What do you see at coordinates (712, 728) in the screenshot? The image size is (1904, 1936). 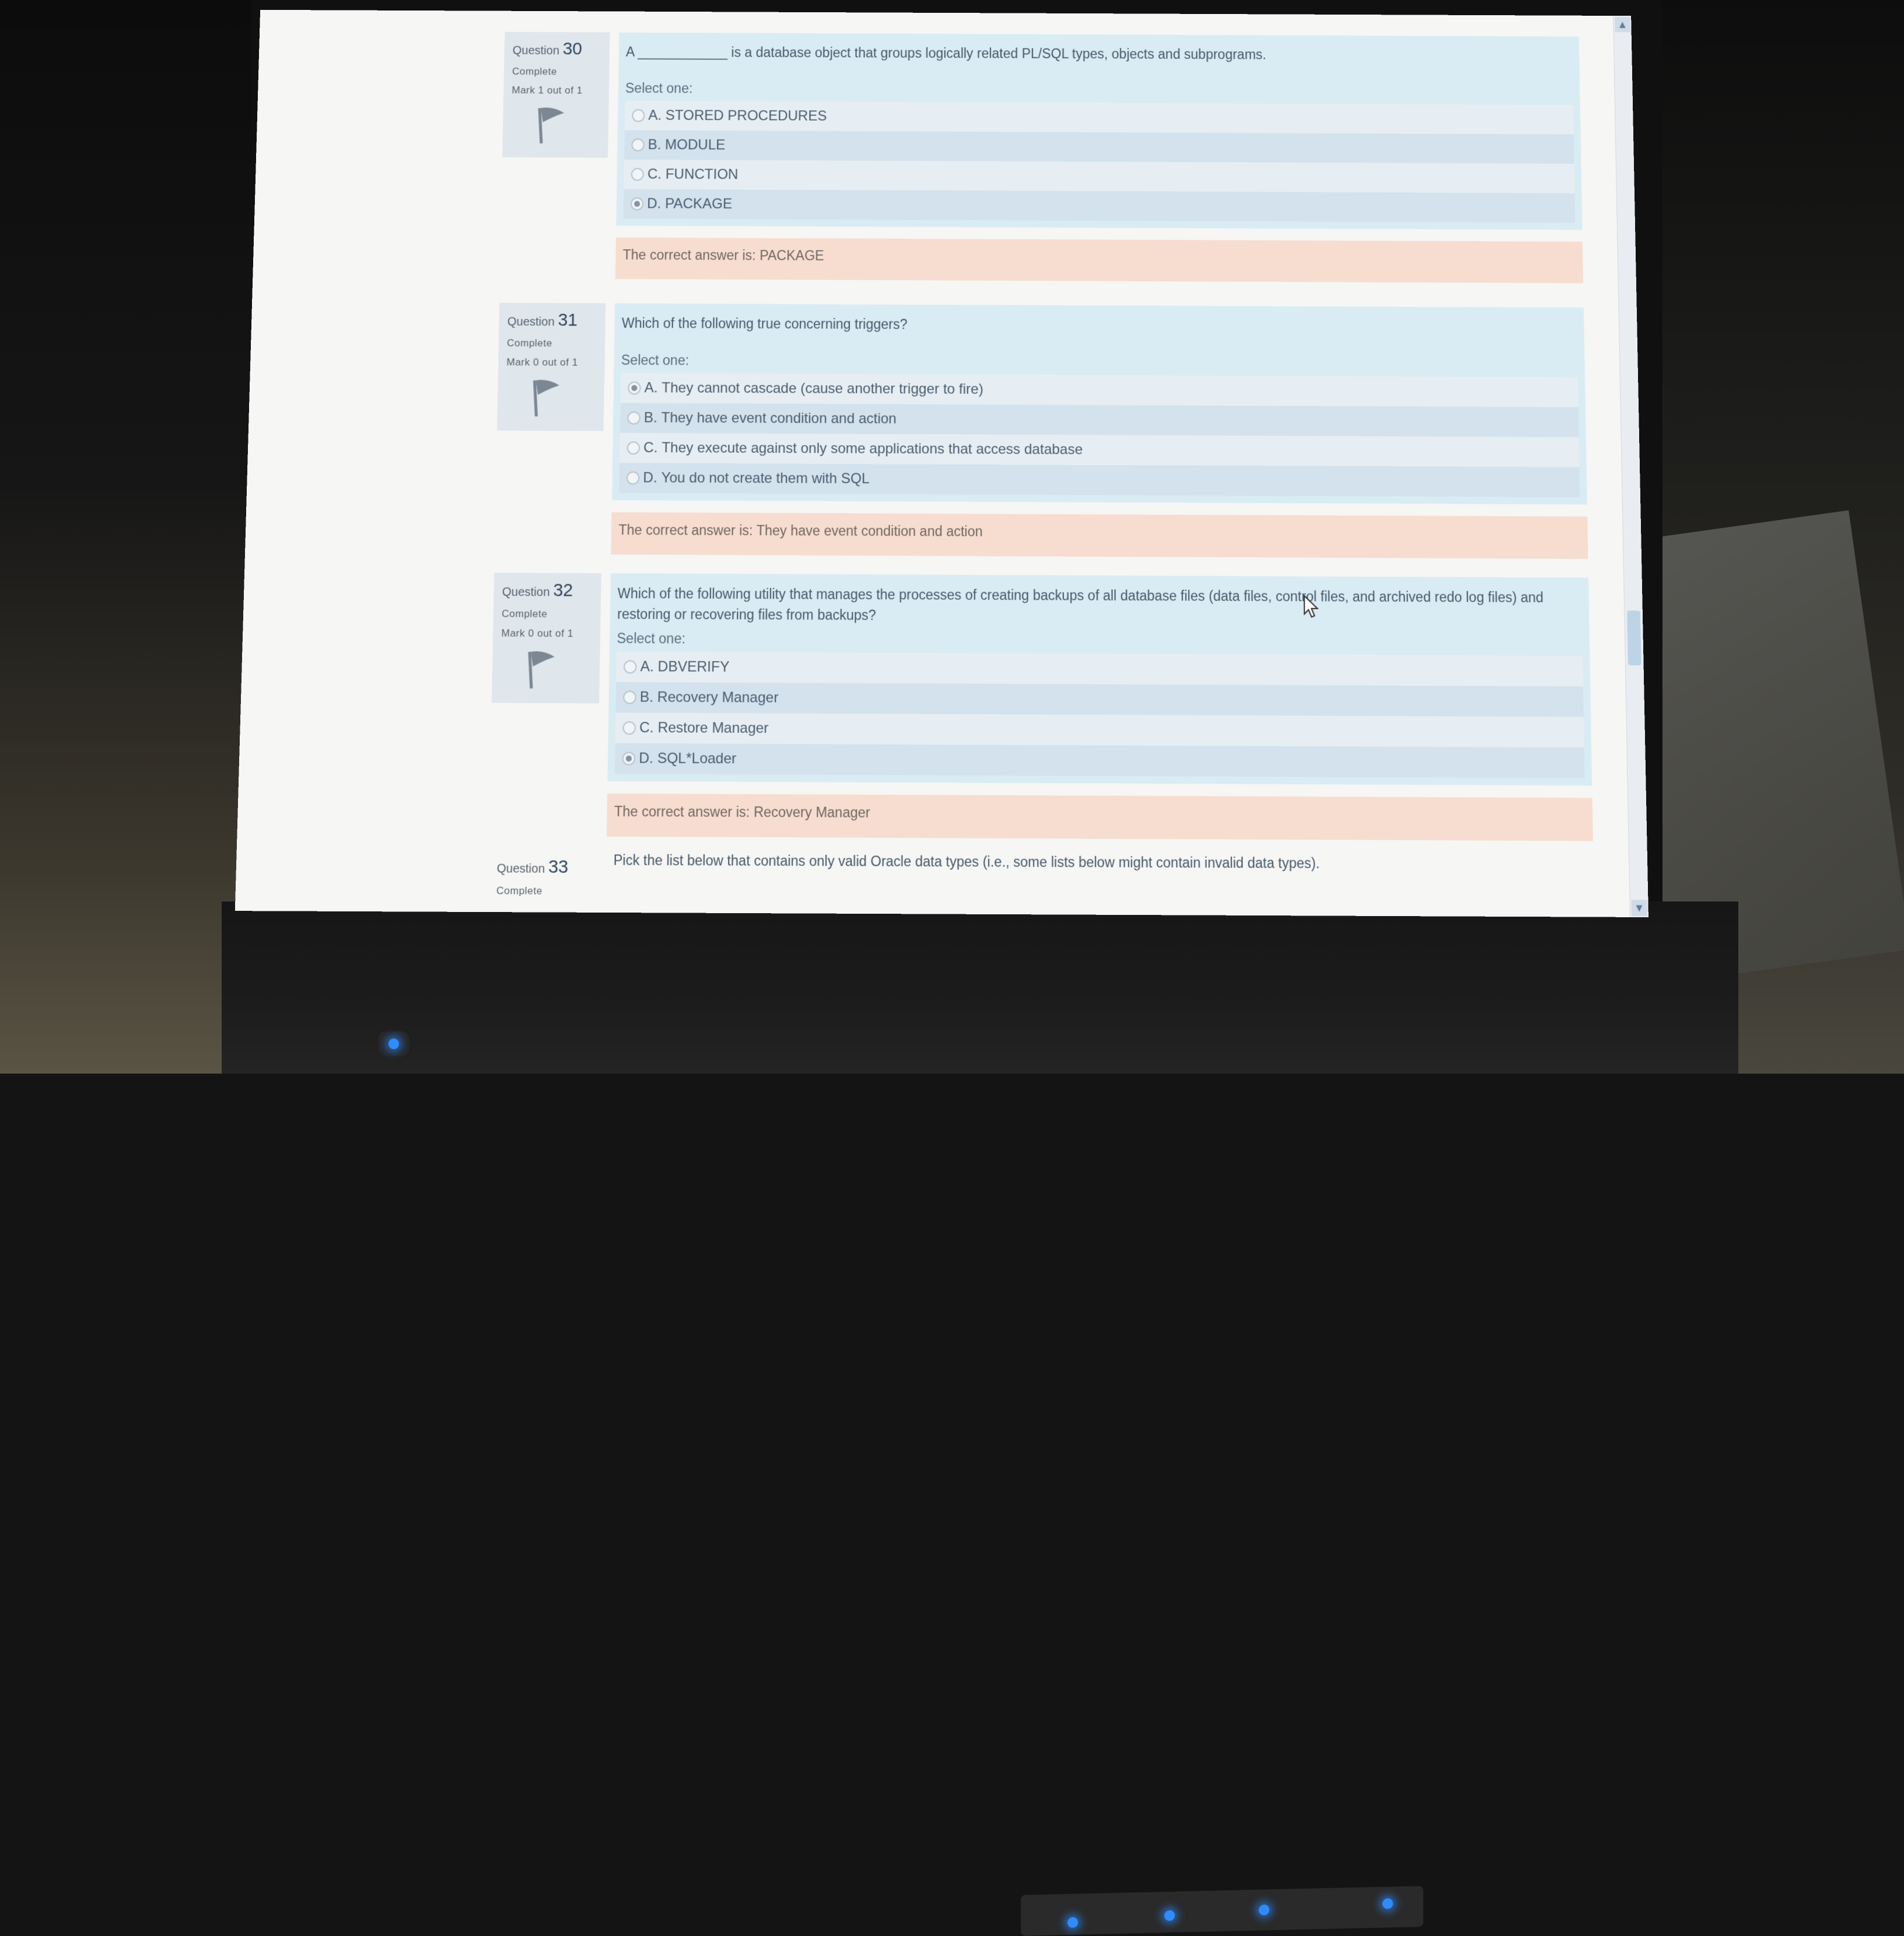 I see `option-text: Restore Manager` at bounding box center [712, 728].